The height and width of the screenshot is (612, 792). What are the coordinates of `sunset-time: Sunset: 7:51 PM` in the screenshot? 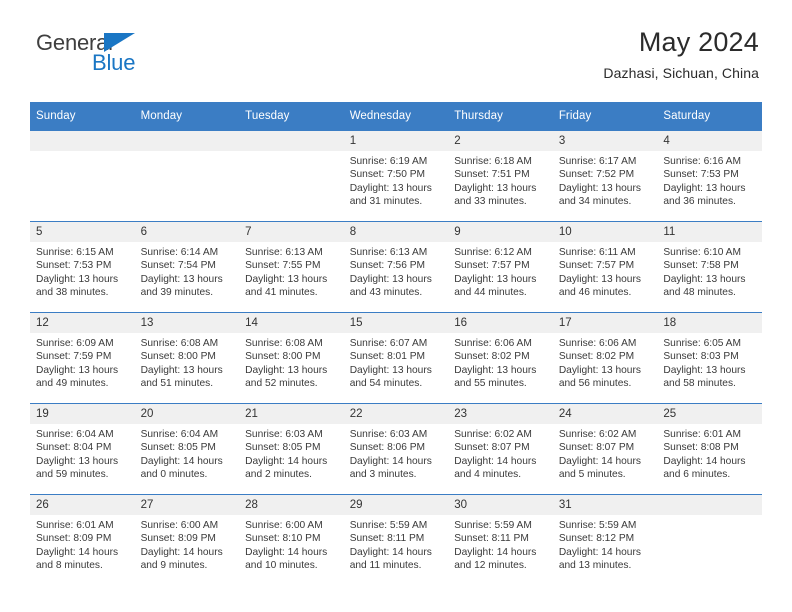 It's located at (492, 175).